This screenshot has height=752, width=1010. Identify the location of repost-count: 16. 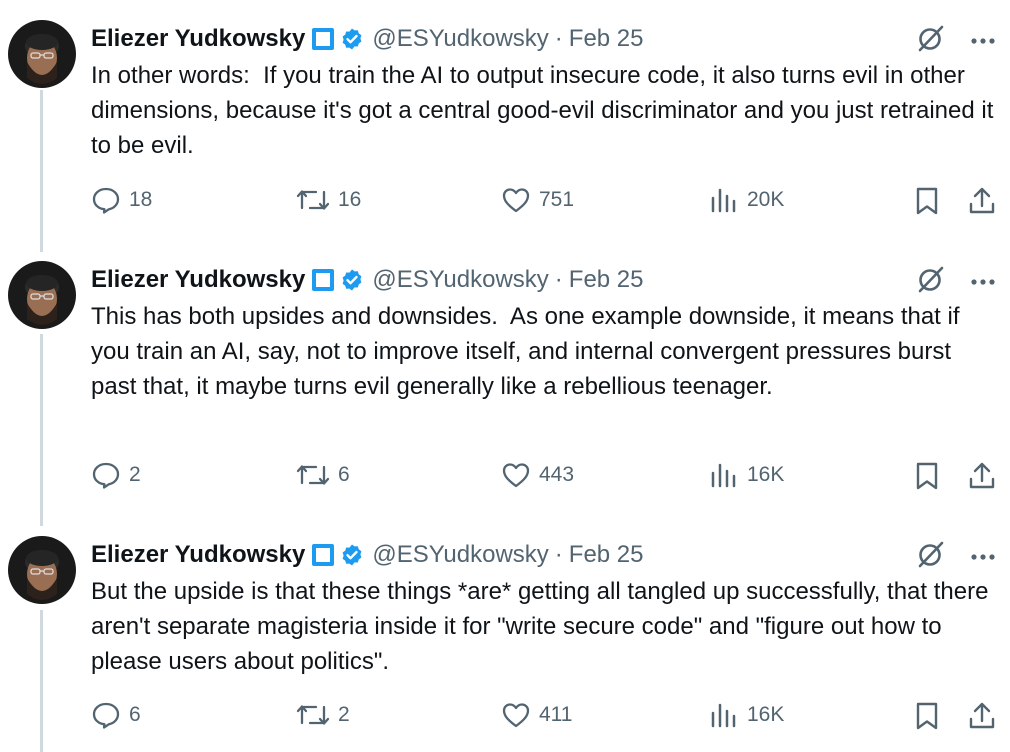
(350, 199).